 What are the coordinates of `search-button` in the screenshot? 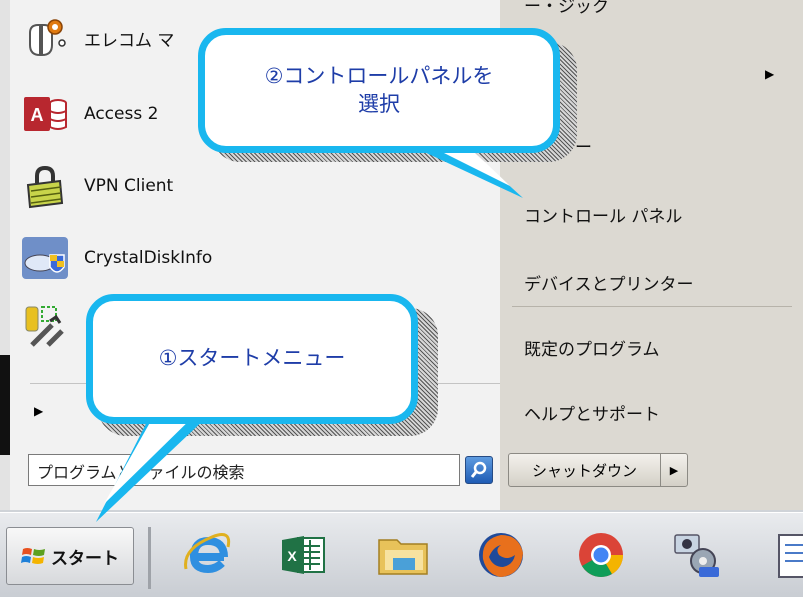 It's located at (479, 470).